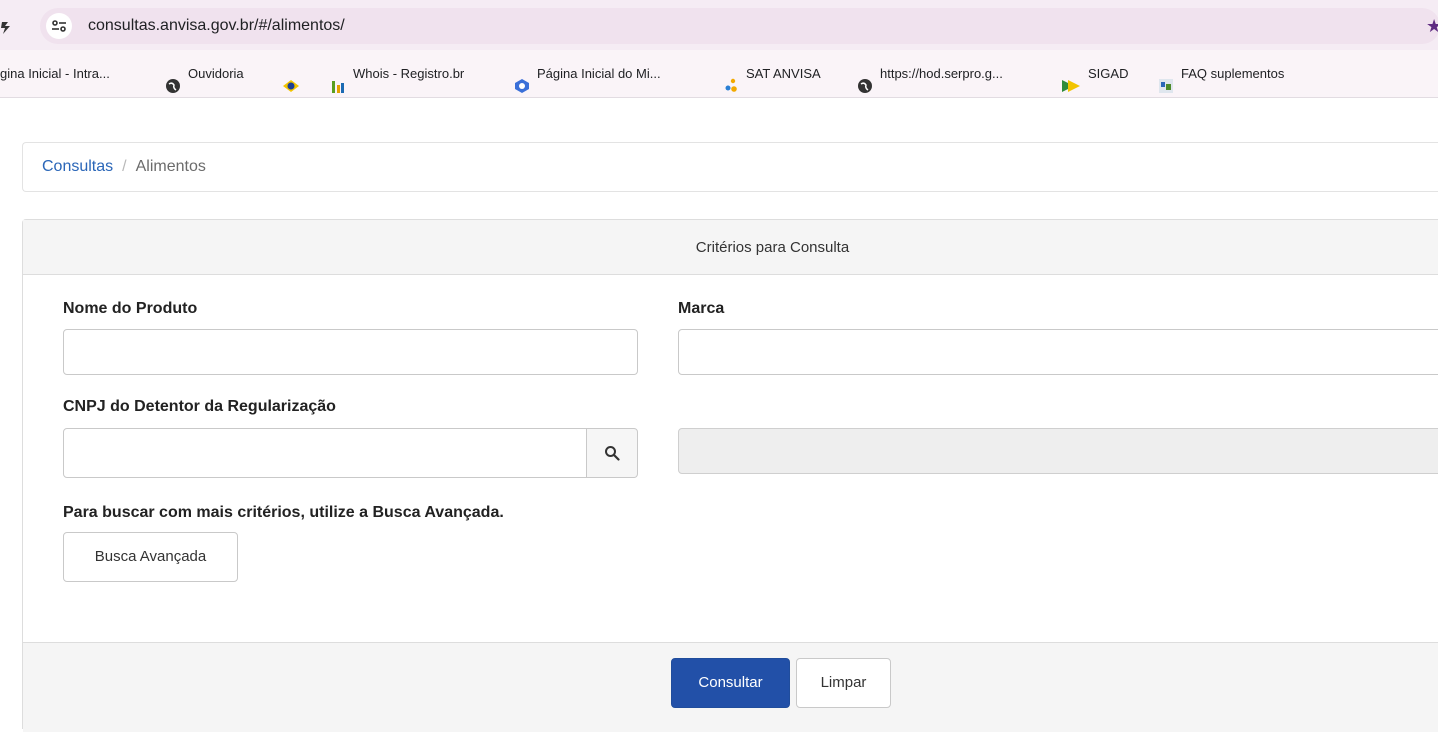 The image size is (1438, 732). Describe the element at coordinates (730, 167) in the screenshot. I see `breadcrumb: Consultas / Alimentos` at that location.